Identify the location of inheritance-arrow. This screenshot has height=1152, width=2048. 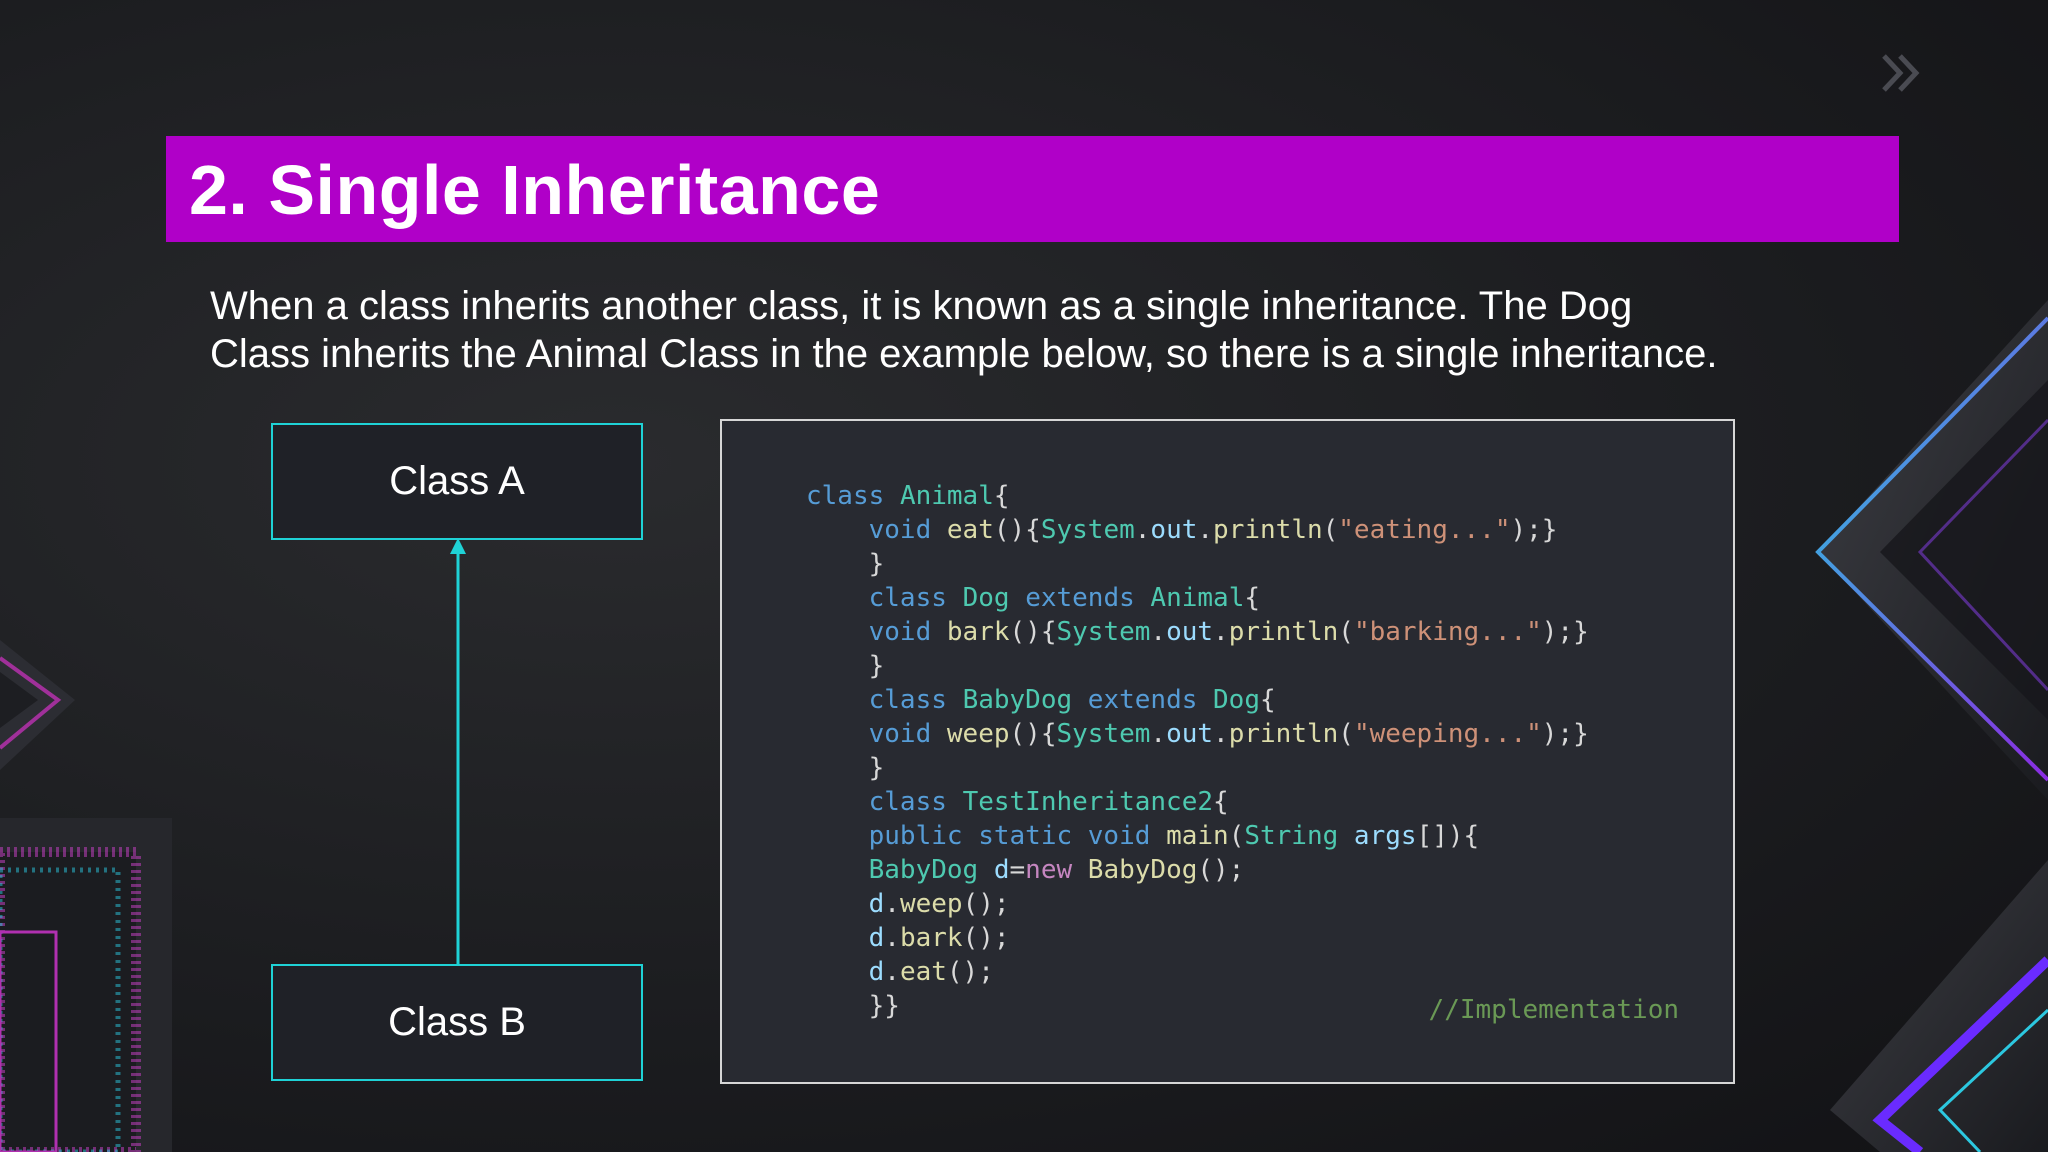
(458, 751).